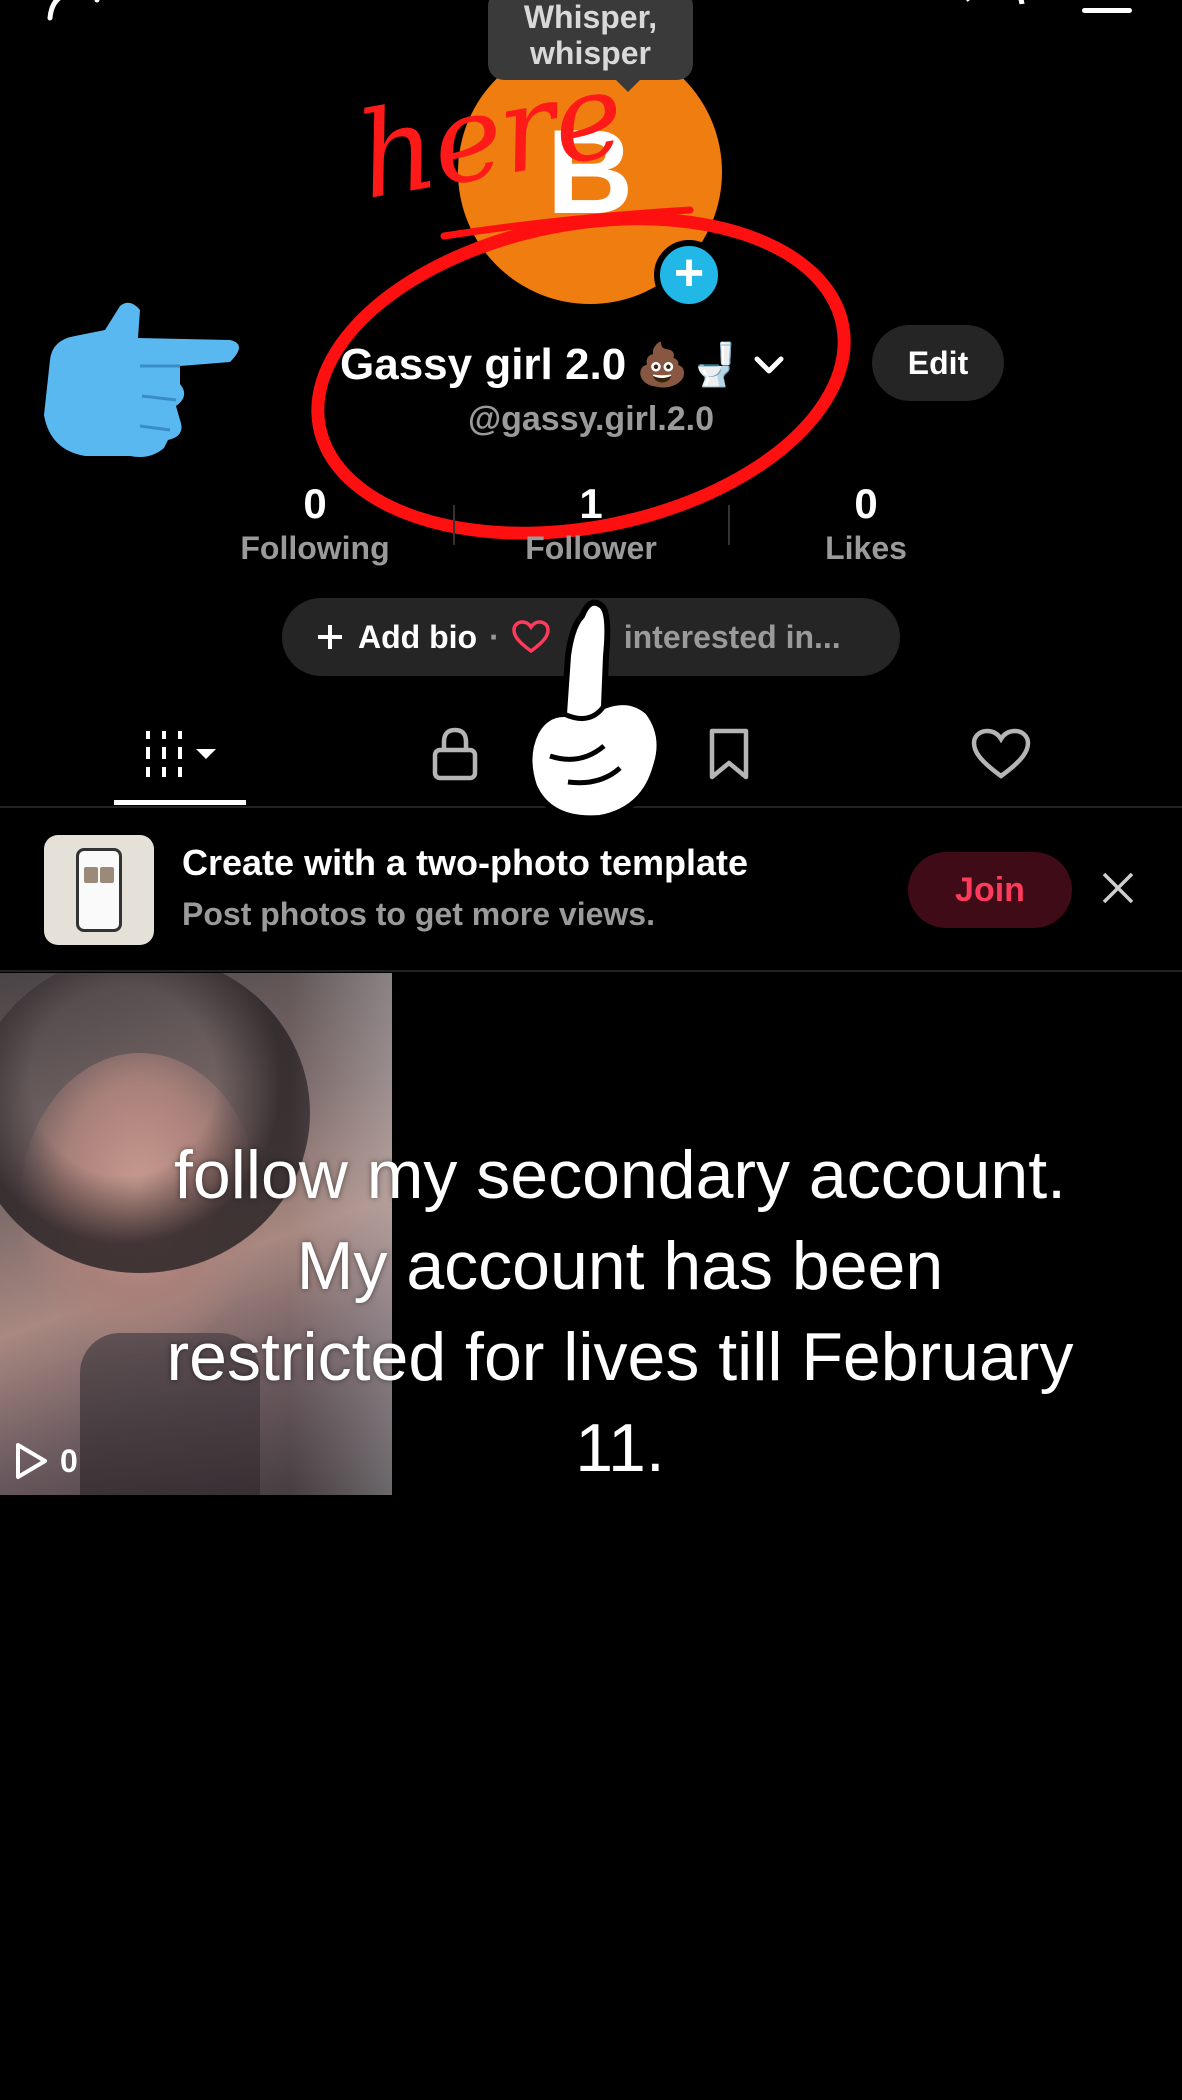 The width and height of the screenshot is (1182, 2100). What do you see at coordinates (769, 365) in the screenshot?
I see `chevron-down-icon` at bounding box center [769, 365].